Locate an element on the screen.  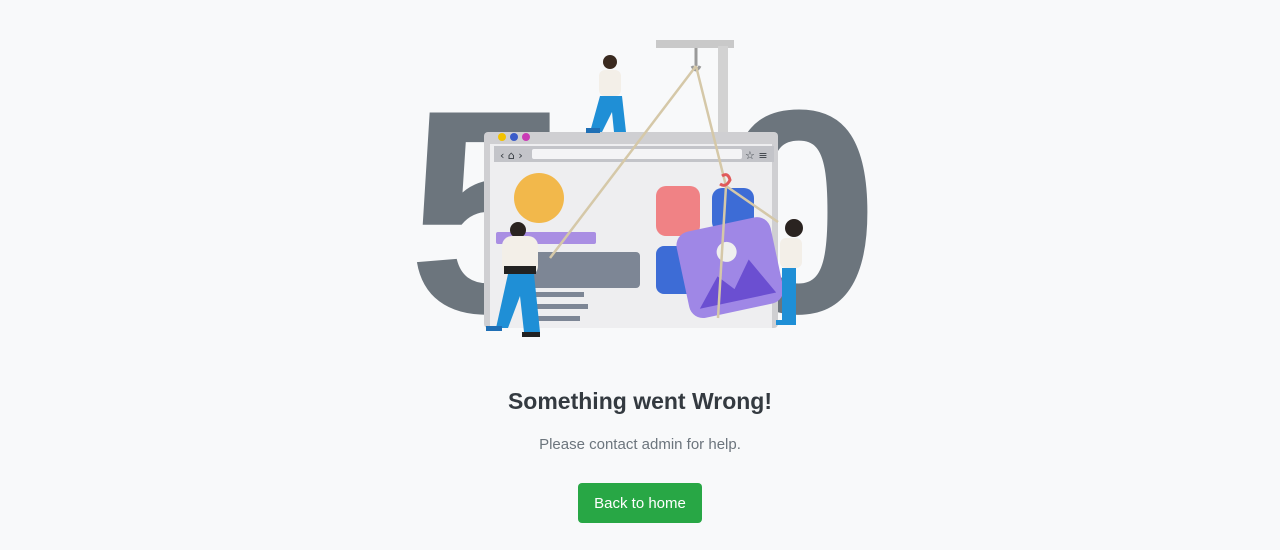
back-to-home-button: Back to home is located at coordinates (640, 503).